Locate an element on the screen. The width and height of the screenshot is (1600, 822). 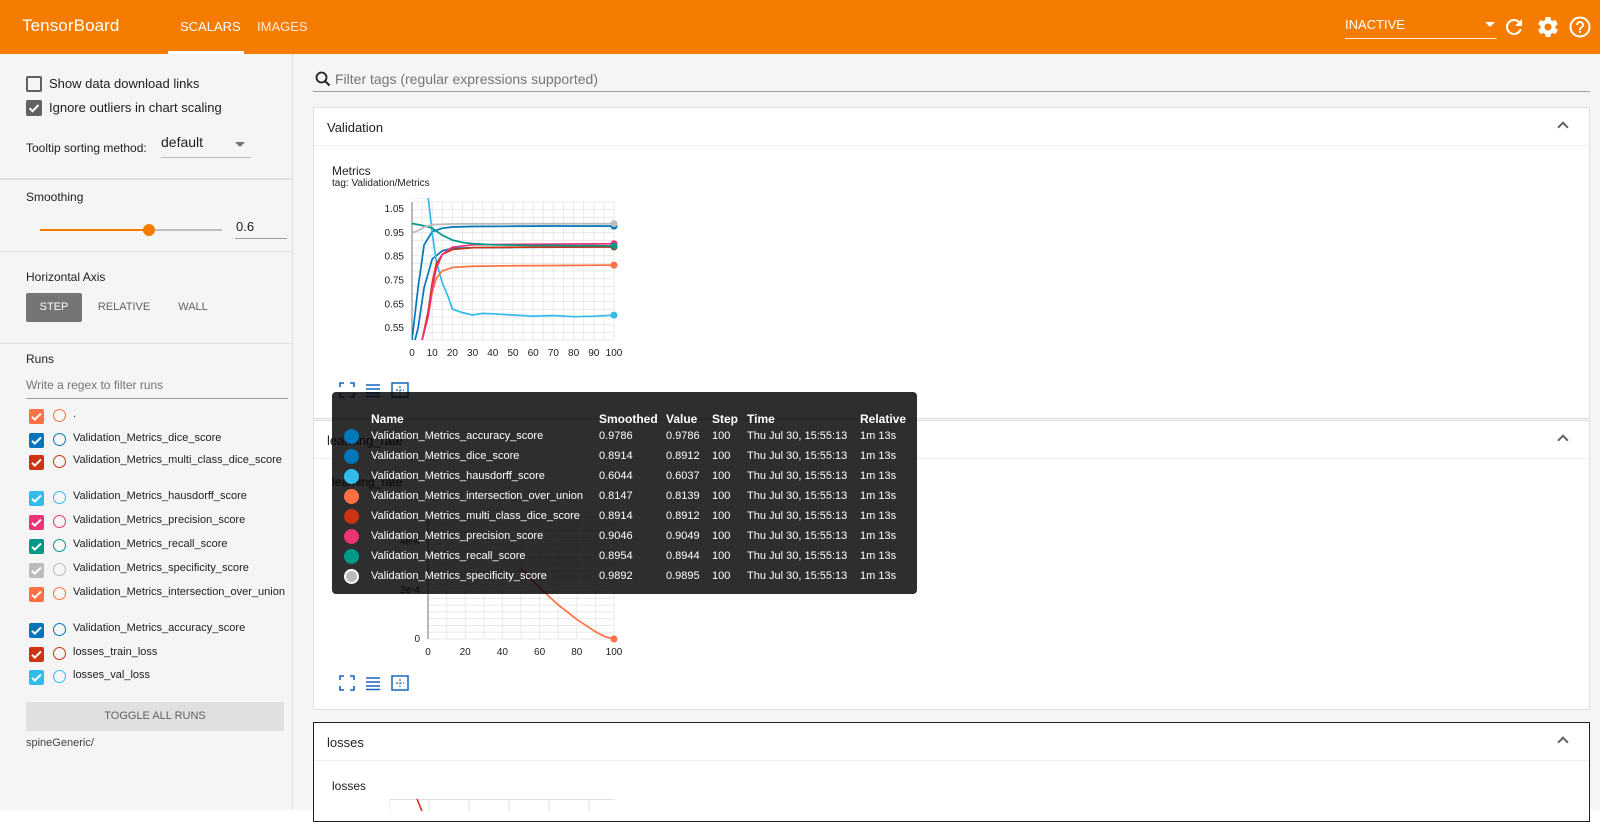
fit-domain-icon is located at coordinates (400, 683).